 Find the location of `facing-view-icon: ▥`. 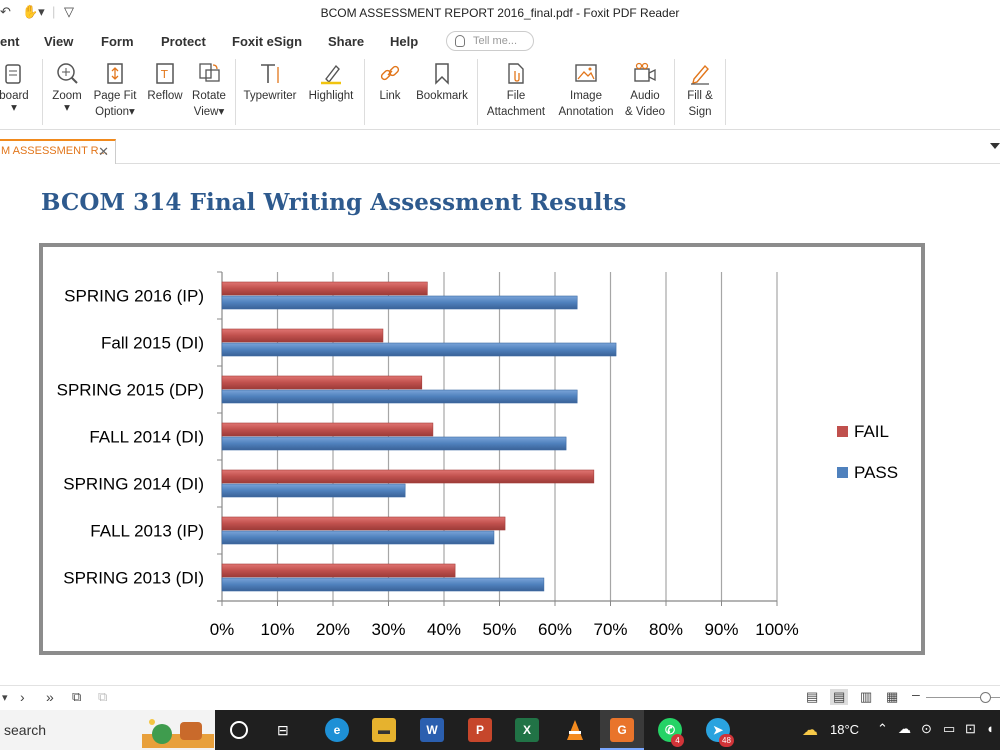

facing-view-icon: ▥ is located at coordinates (866, 697).